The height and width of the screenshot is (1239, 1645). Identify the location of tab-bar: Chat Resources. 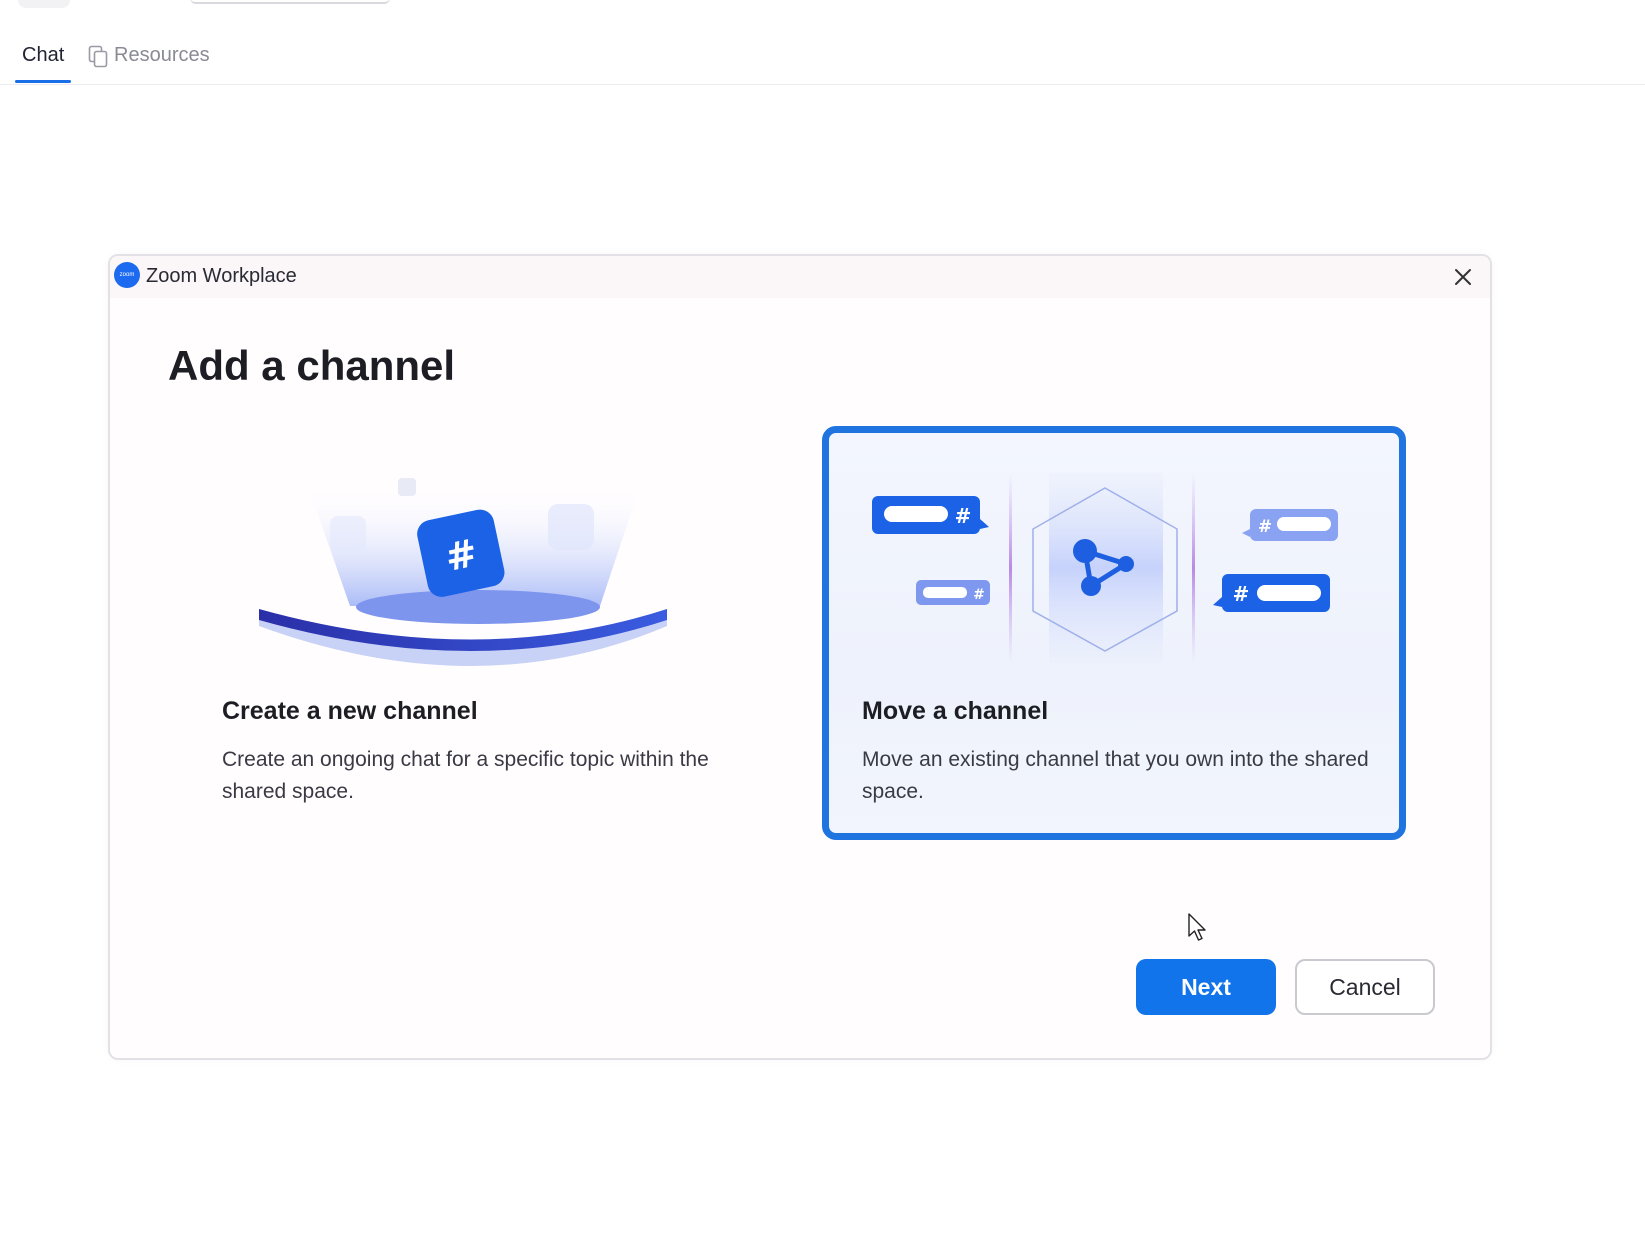
(822, 42).